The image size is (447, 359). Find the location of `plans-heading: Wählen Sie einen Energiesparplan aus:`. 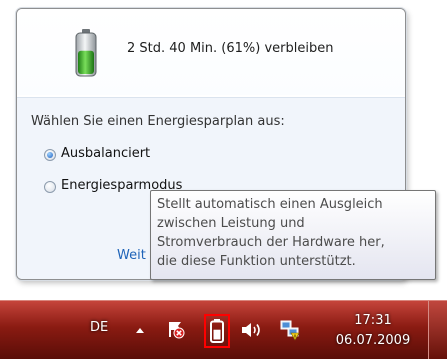

plans-heading: Wählen Sie einen Energiesparplan aus: is located at coordinates (158, 121).